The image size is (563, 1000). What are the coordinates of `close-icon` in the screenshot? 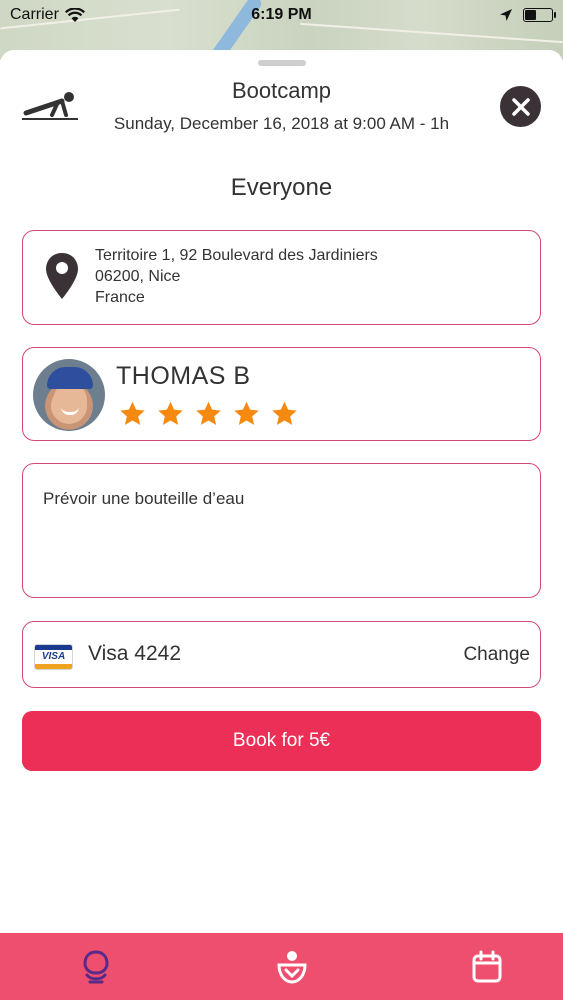 It's located at (520, 106).